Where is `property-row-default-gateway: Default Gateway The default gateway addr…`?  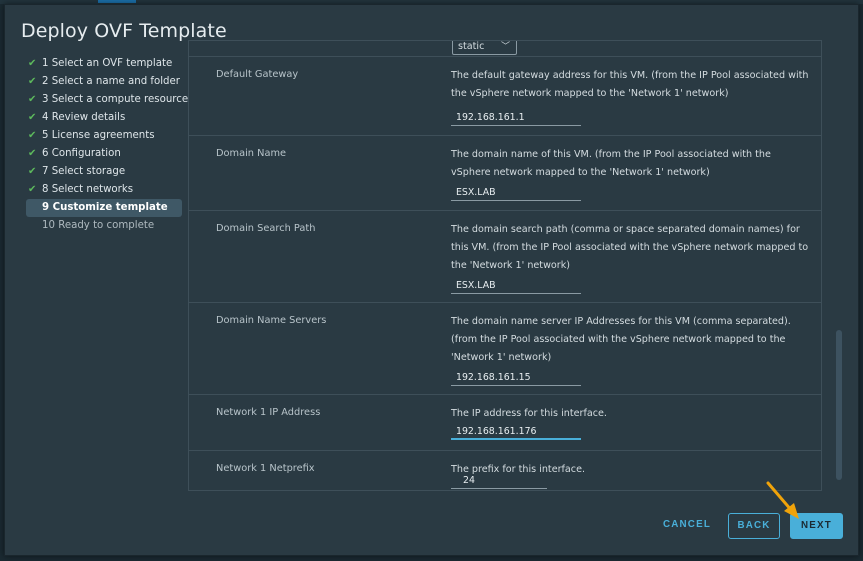
property-row-default-gateway: Default Gateway The default gateway addr… is located at coordinates (505, 96).